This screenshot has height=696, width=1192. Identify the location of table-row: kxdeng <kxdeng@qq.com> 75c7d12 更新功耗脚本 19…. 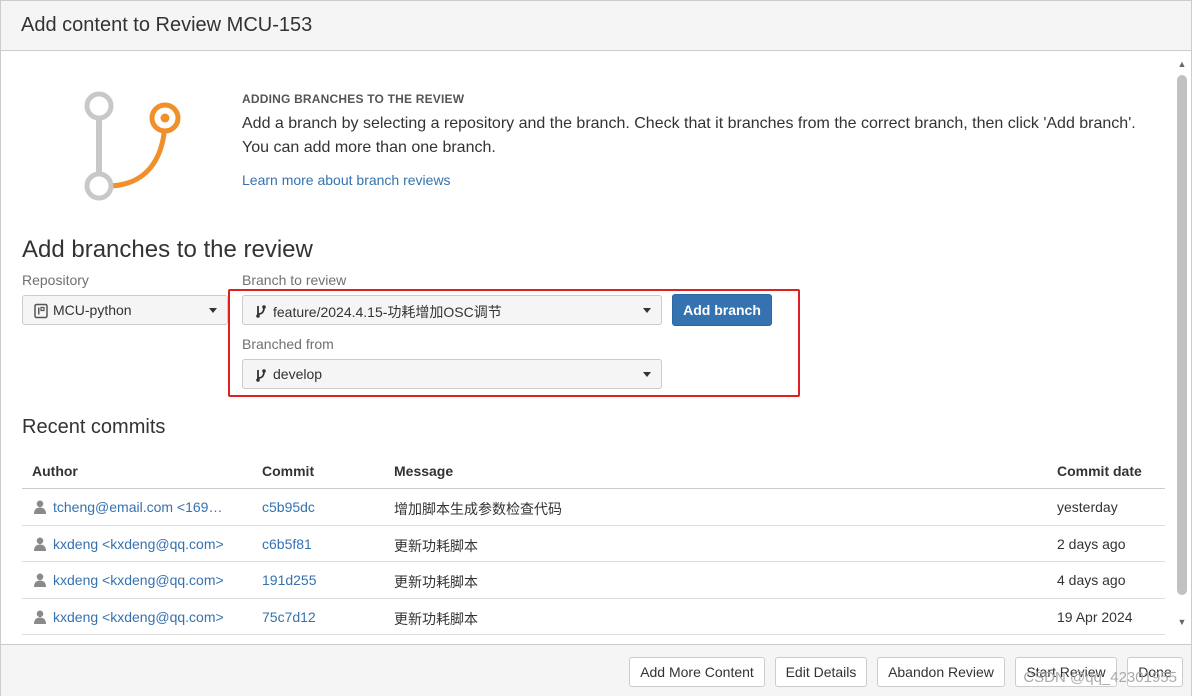
(593, 617).